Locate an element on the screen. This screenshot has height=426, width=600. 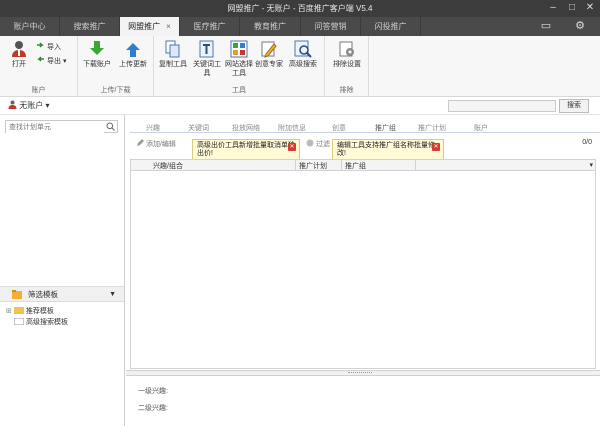
gear-icon: ⚙ is located at coordinates (580, 26).